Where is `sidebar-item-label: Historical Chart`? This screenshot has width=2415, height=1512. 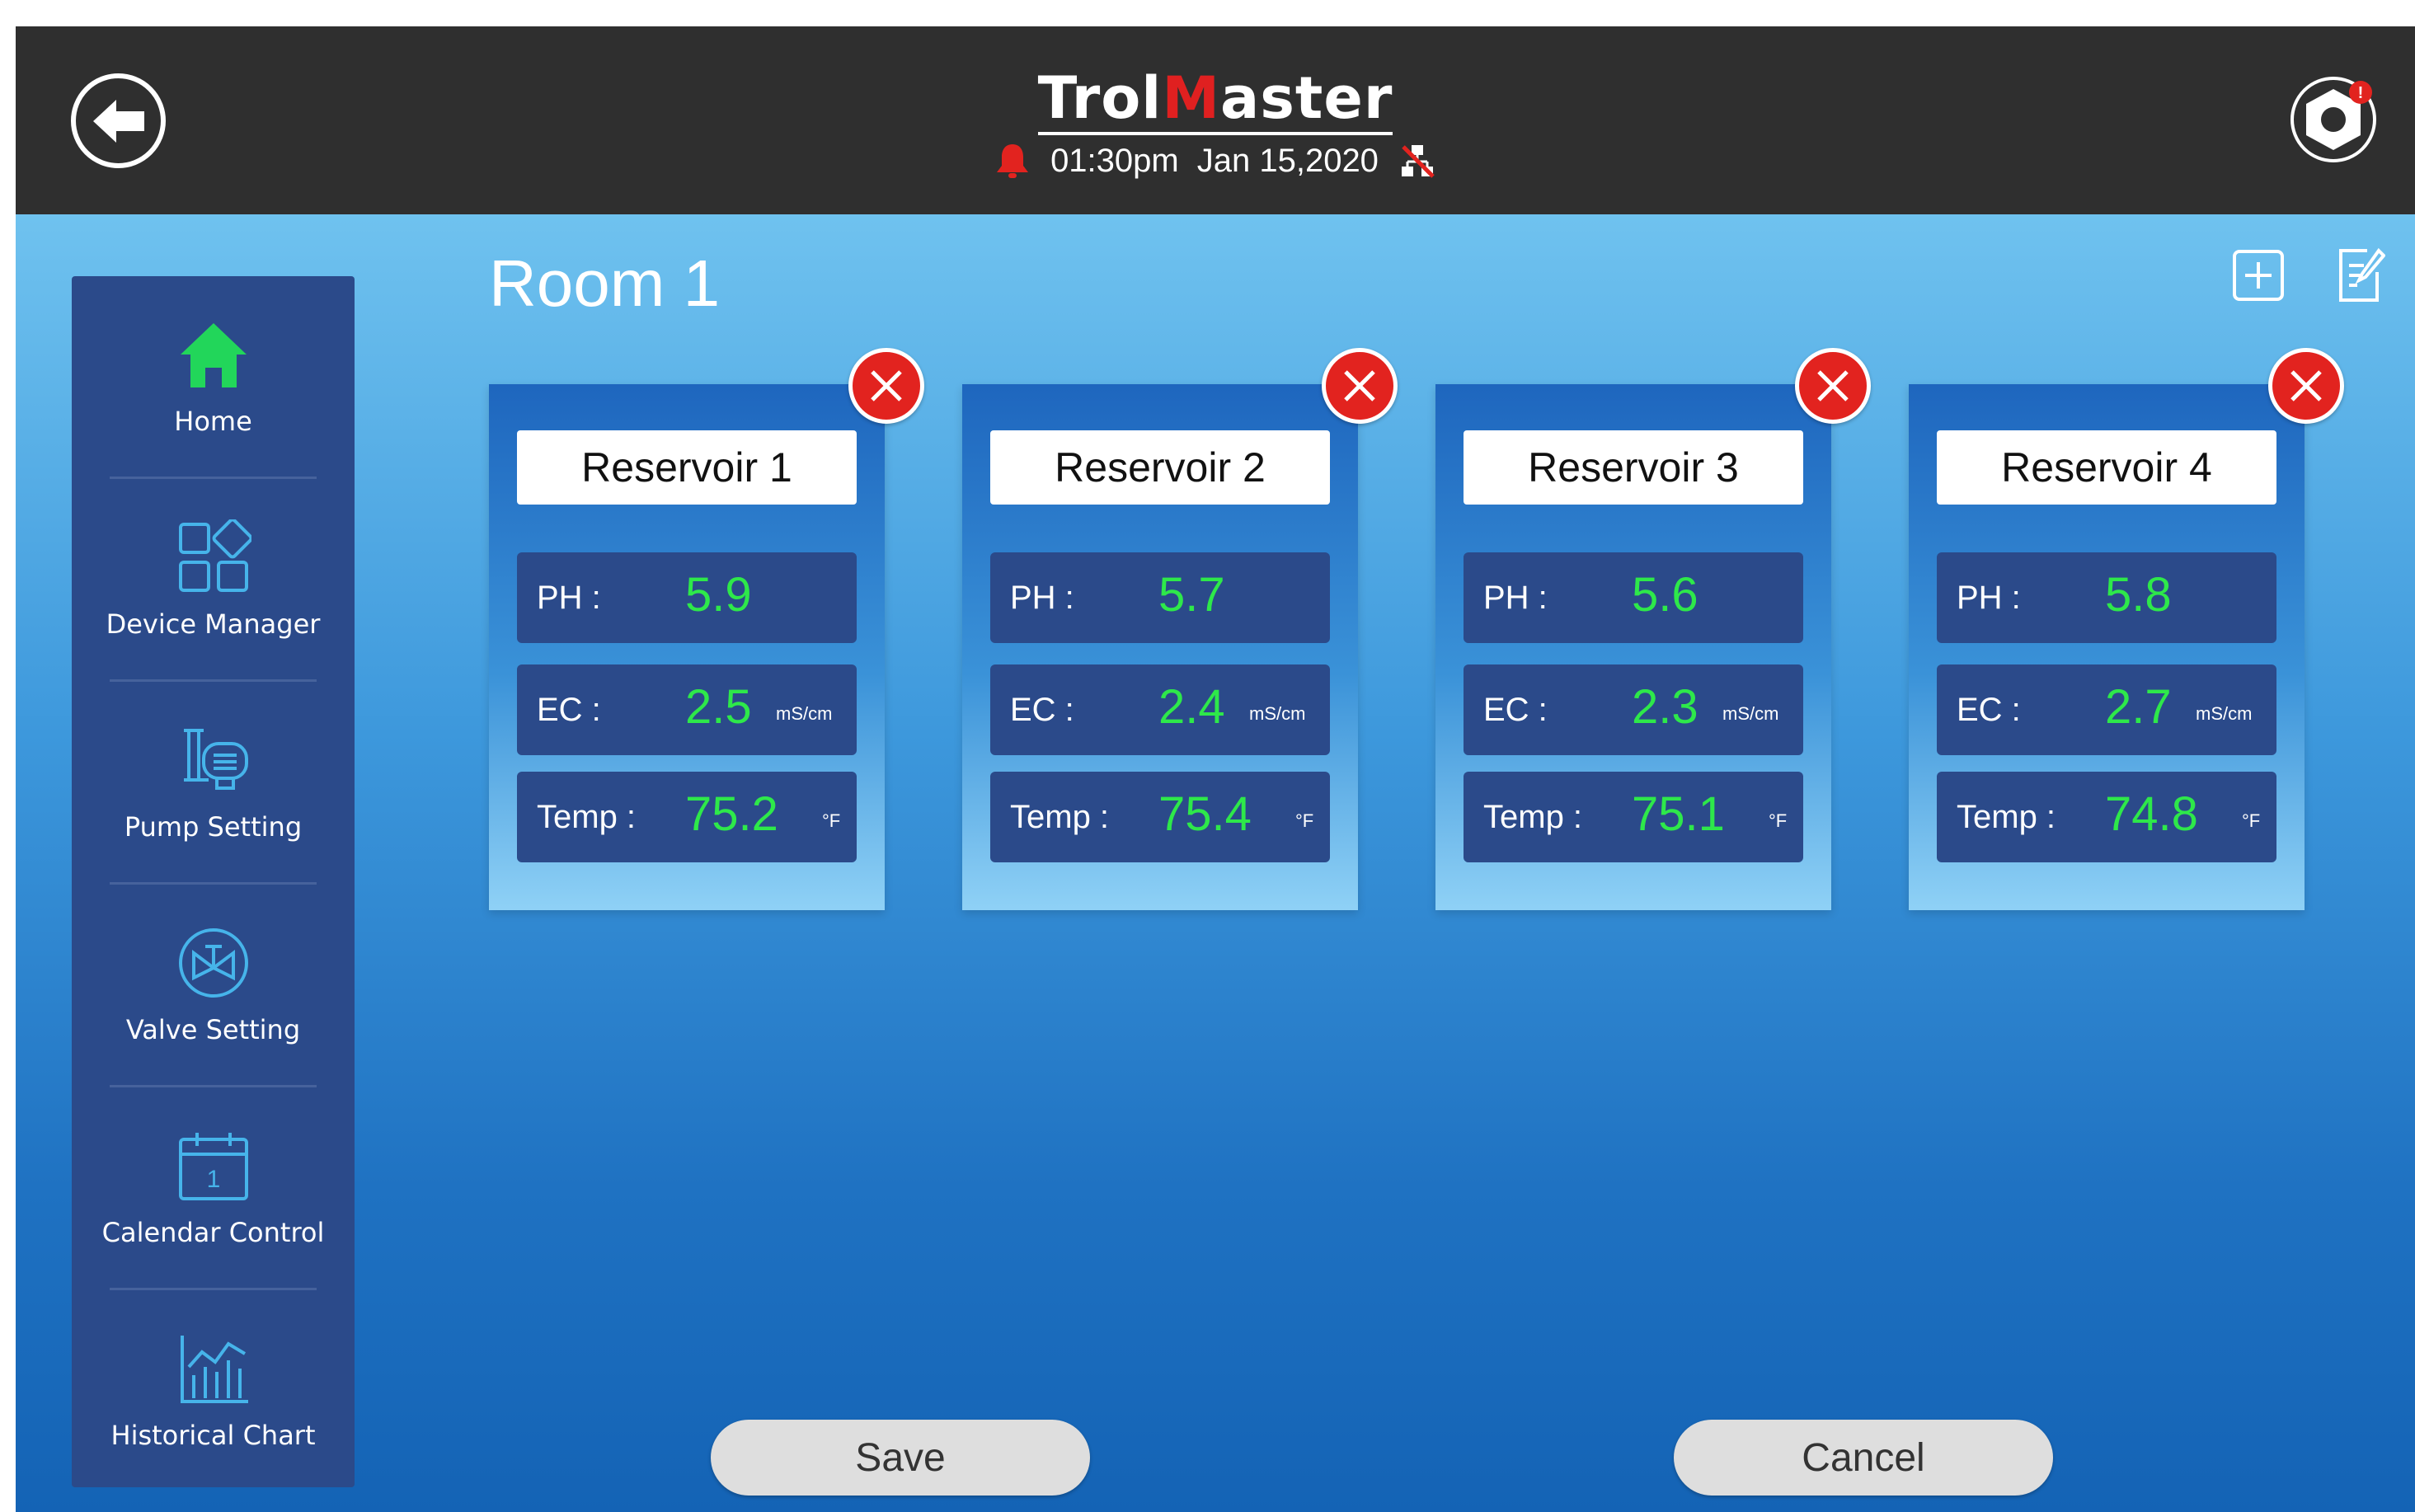 sidebar-item-label: Historical Chart is located at coordinates (213, 1435).